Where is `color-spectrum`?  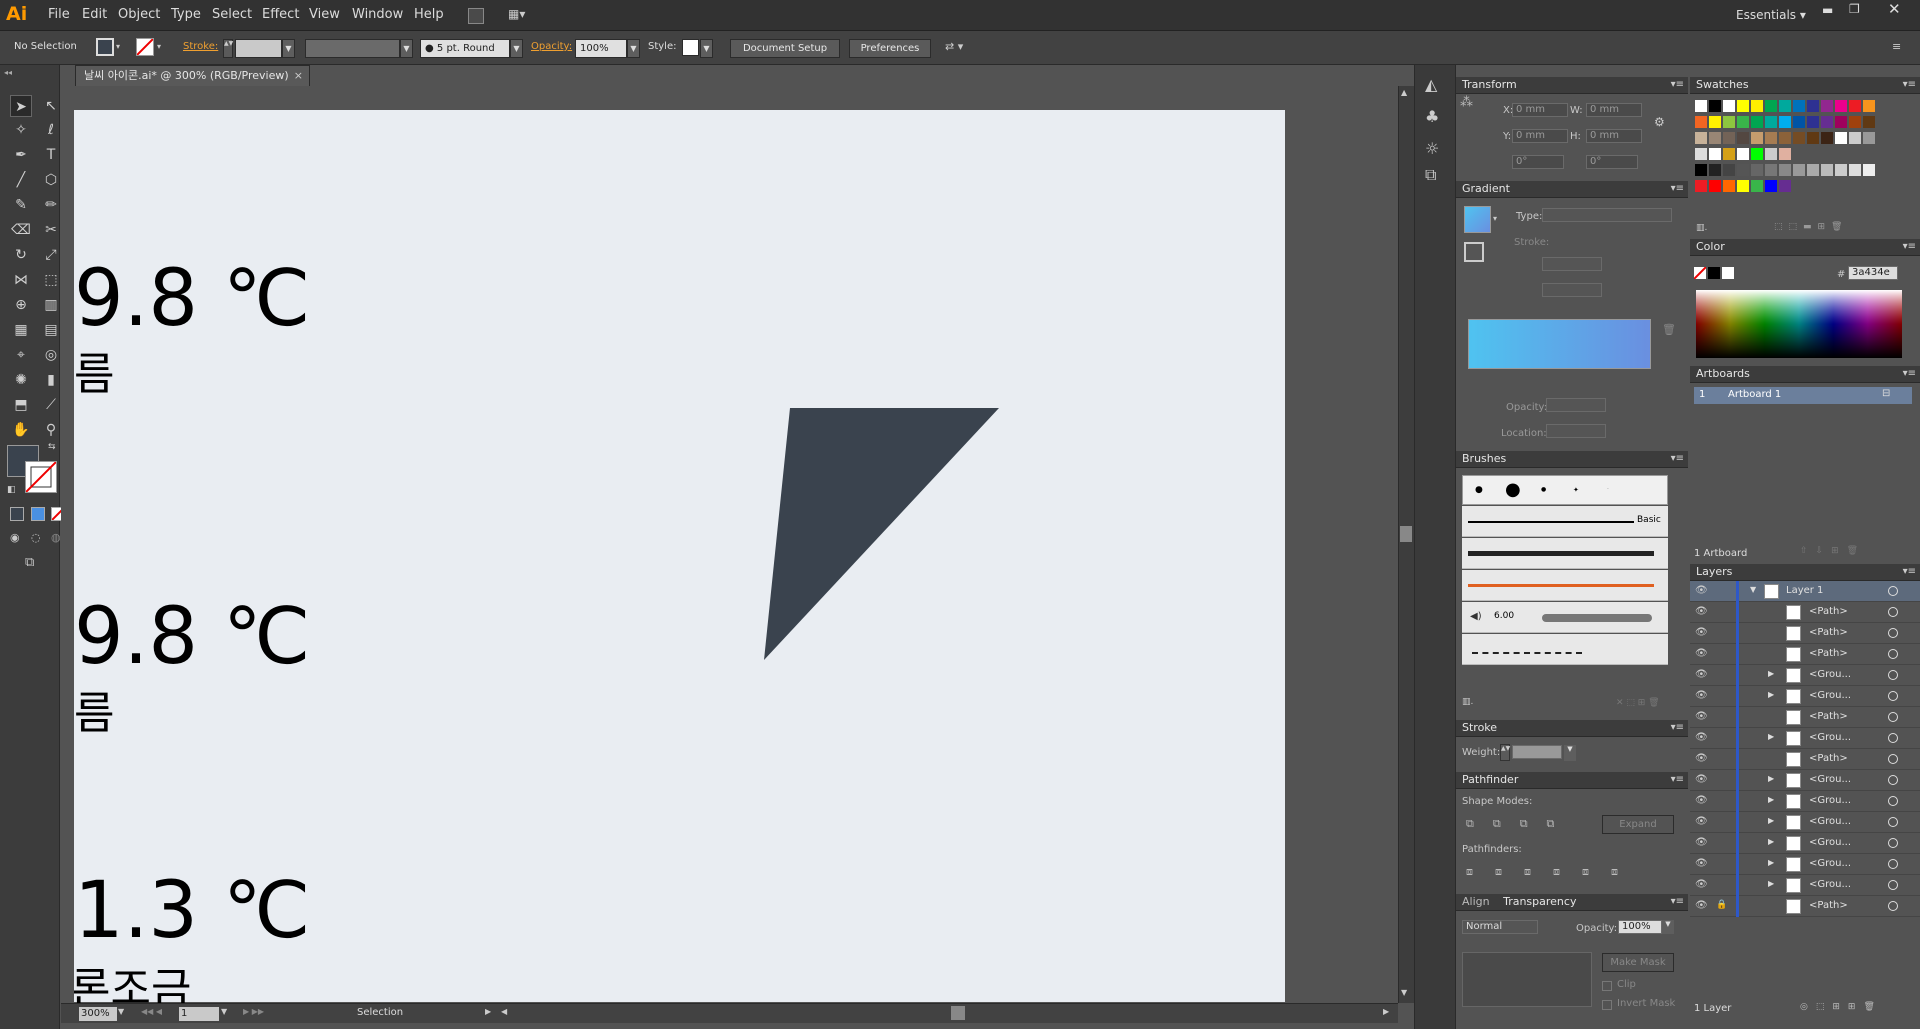 color-spectrum is located at coordinates (1799, 324).